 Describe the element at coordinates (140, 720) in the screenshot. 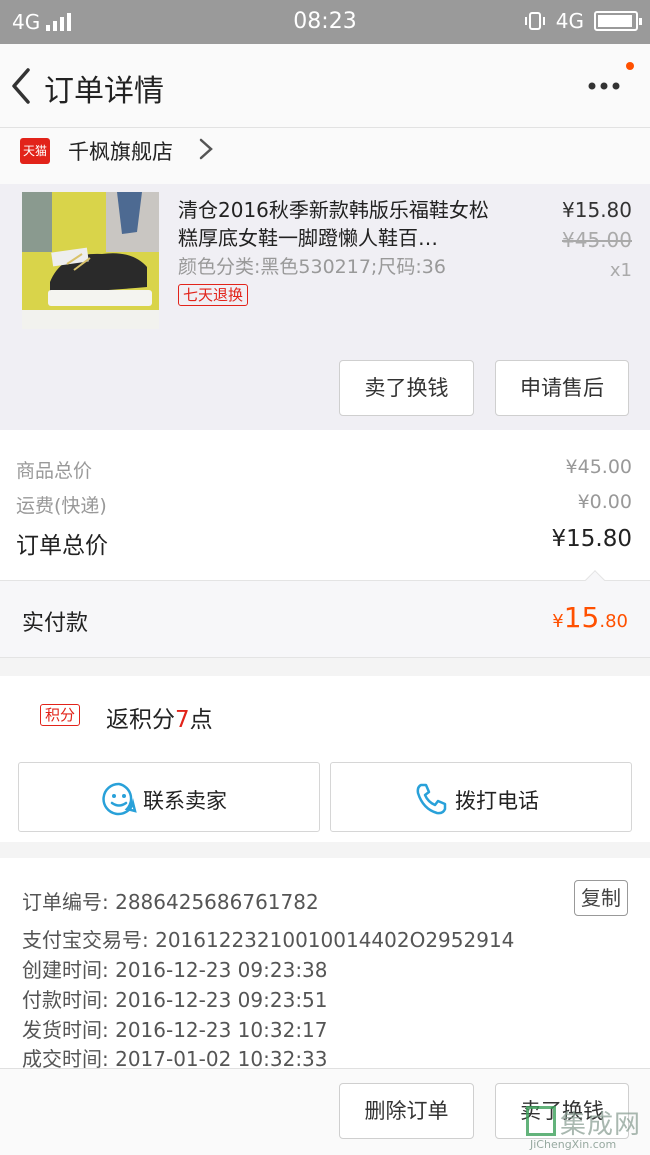

I see `points-prefix: 返积分` at that location.